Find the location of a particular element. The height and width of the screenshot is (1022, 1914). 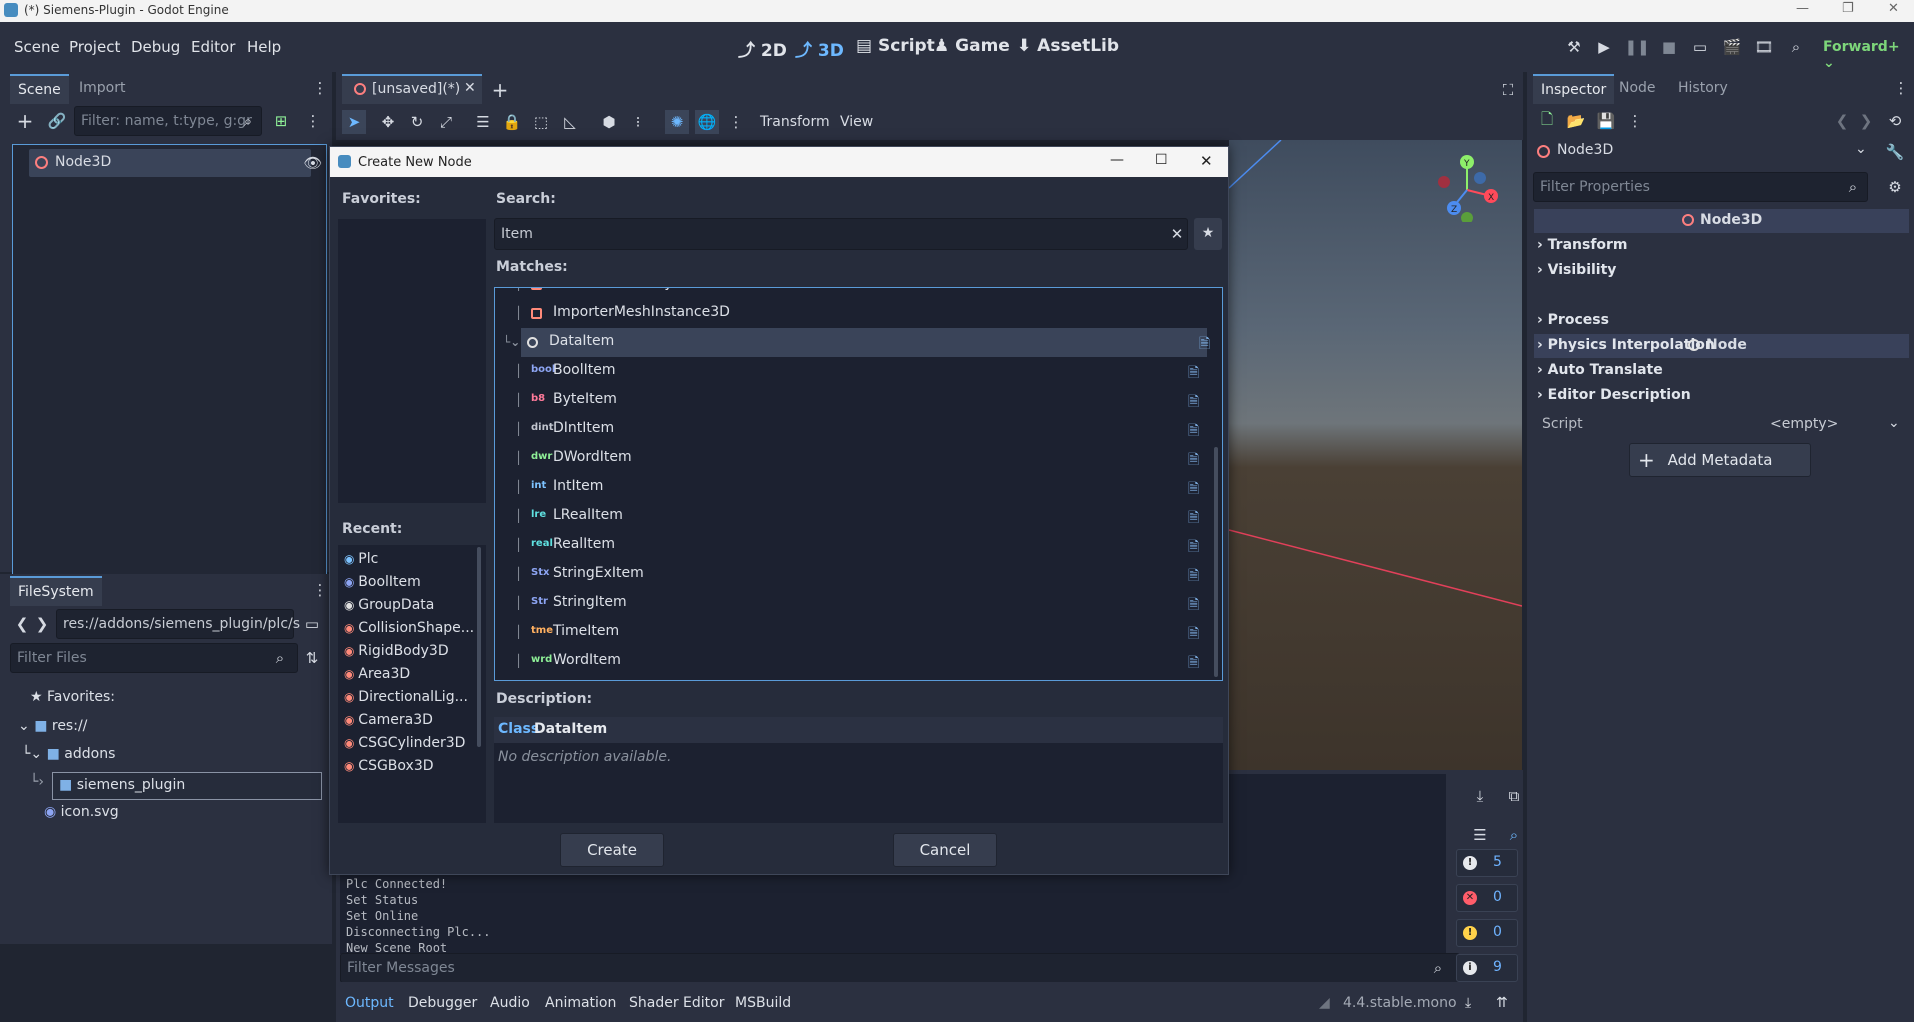

file-filter-input: Filter Files is located at coordinates (154, 658).